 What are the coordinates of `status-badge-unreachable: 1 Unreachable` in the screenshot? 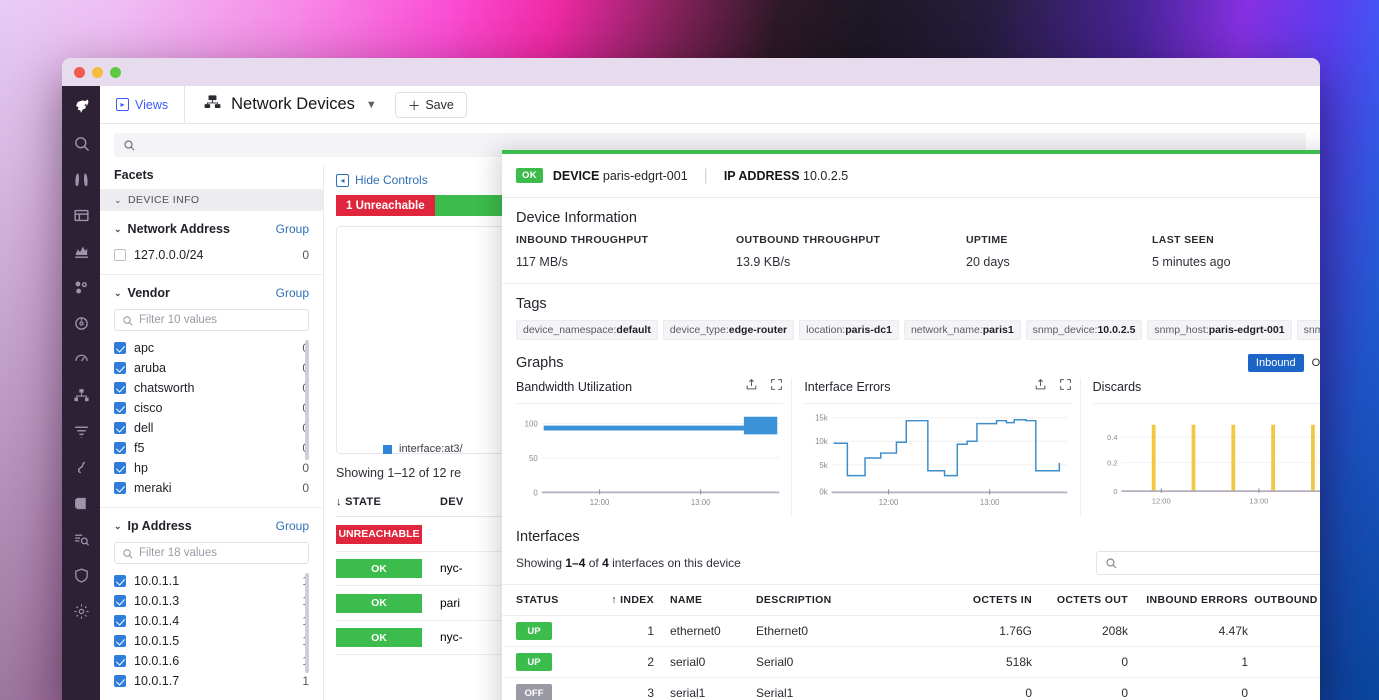 It's located at (385, 205).